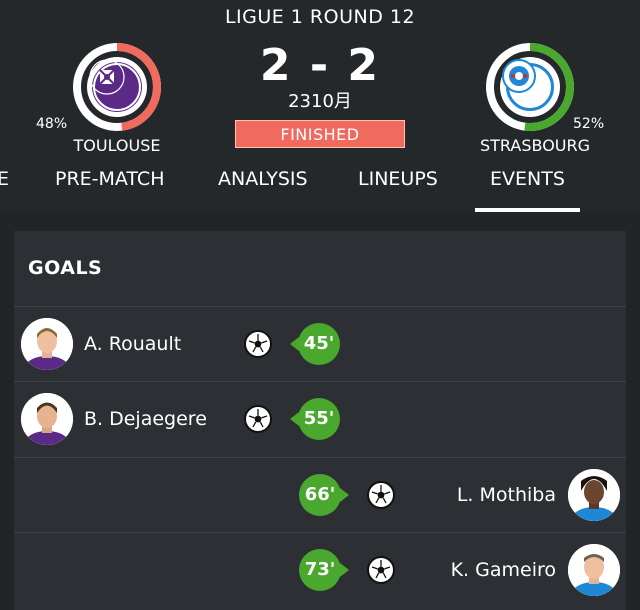 The image size is (640, 610). I want to click on player-name: L. Mothiba, so click(506, 495).